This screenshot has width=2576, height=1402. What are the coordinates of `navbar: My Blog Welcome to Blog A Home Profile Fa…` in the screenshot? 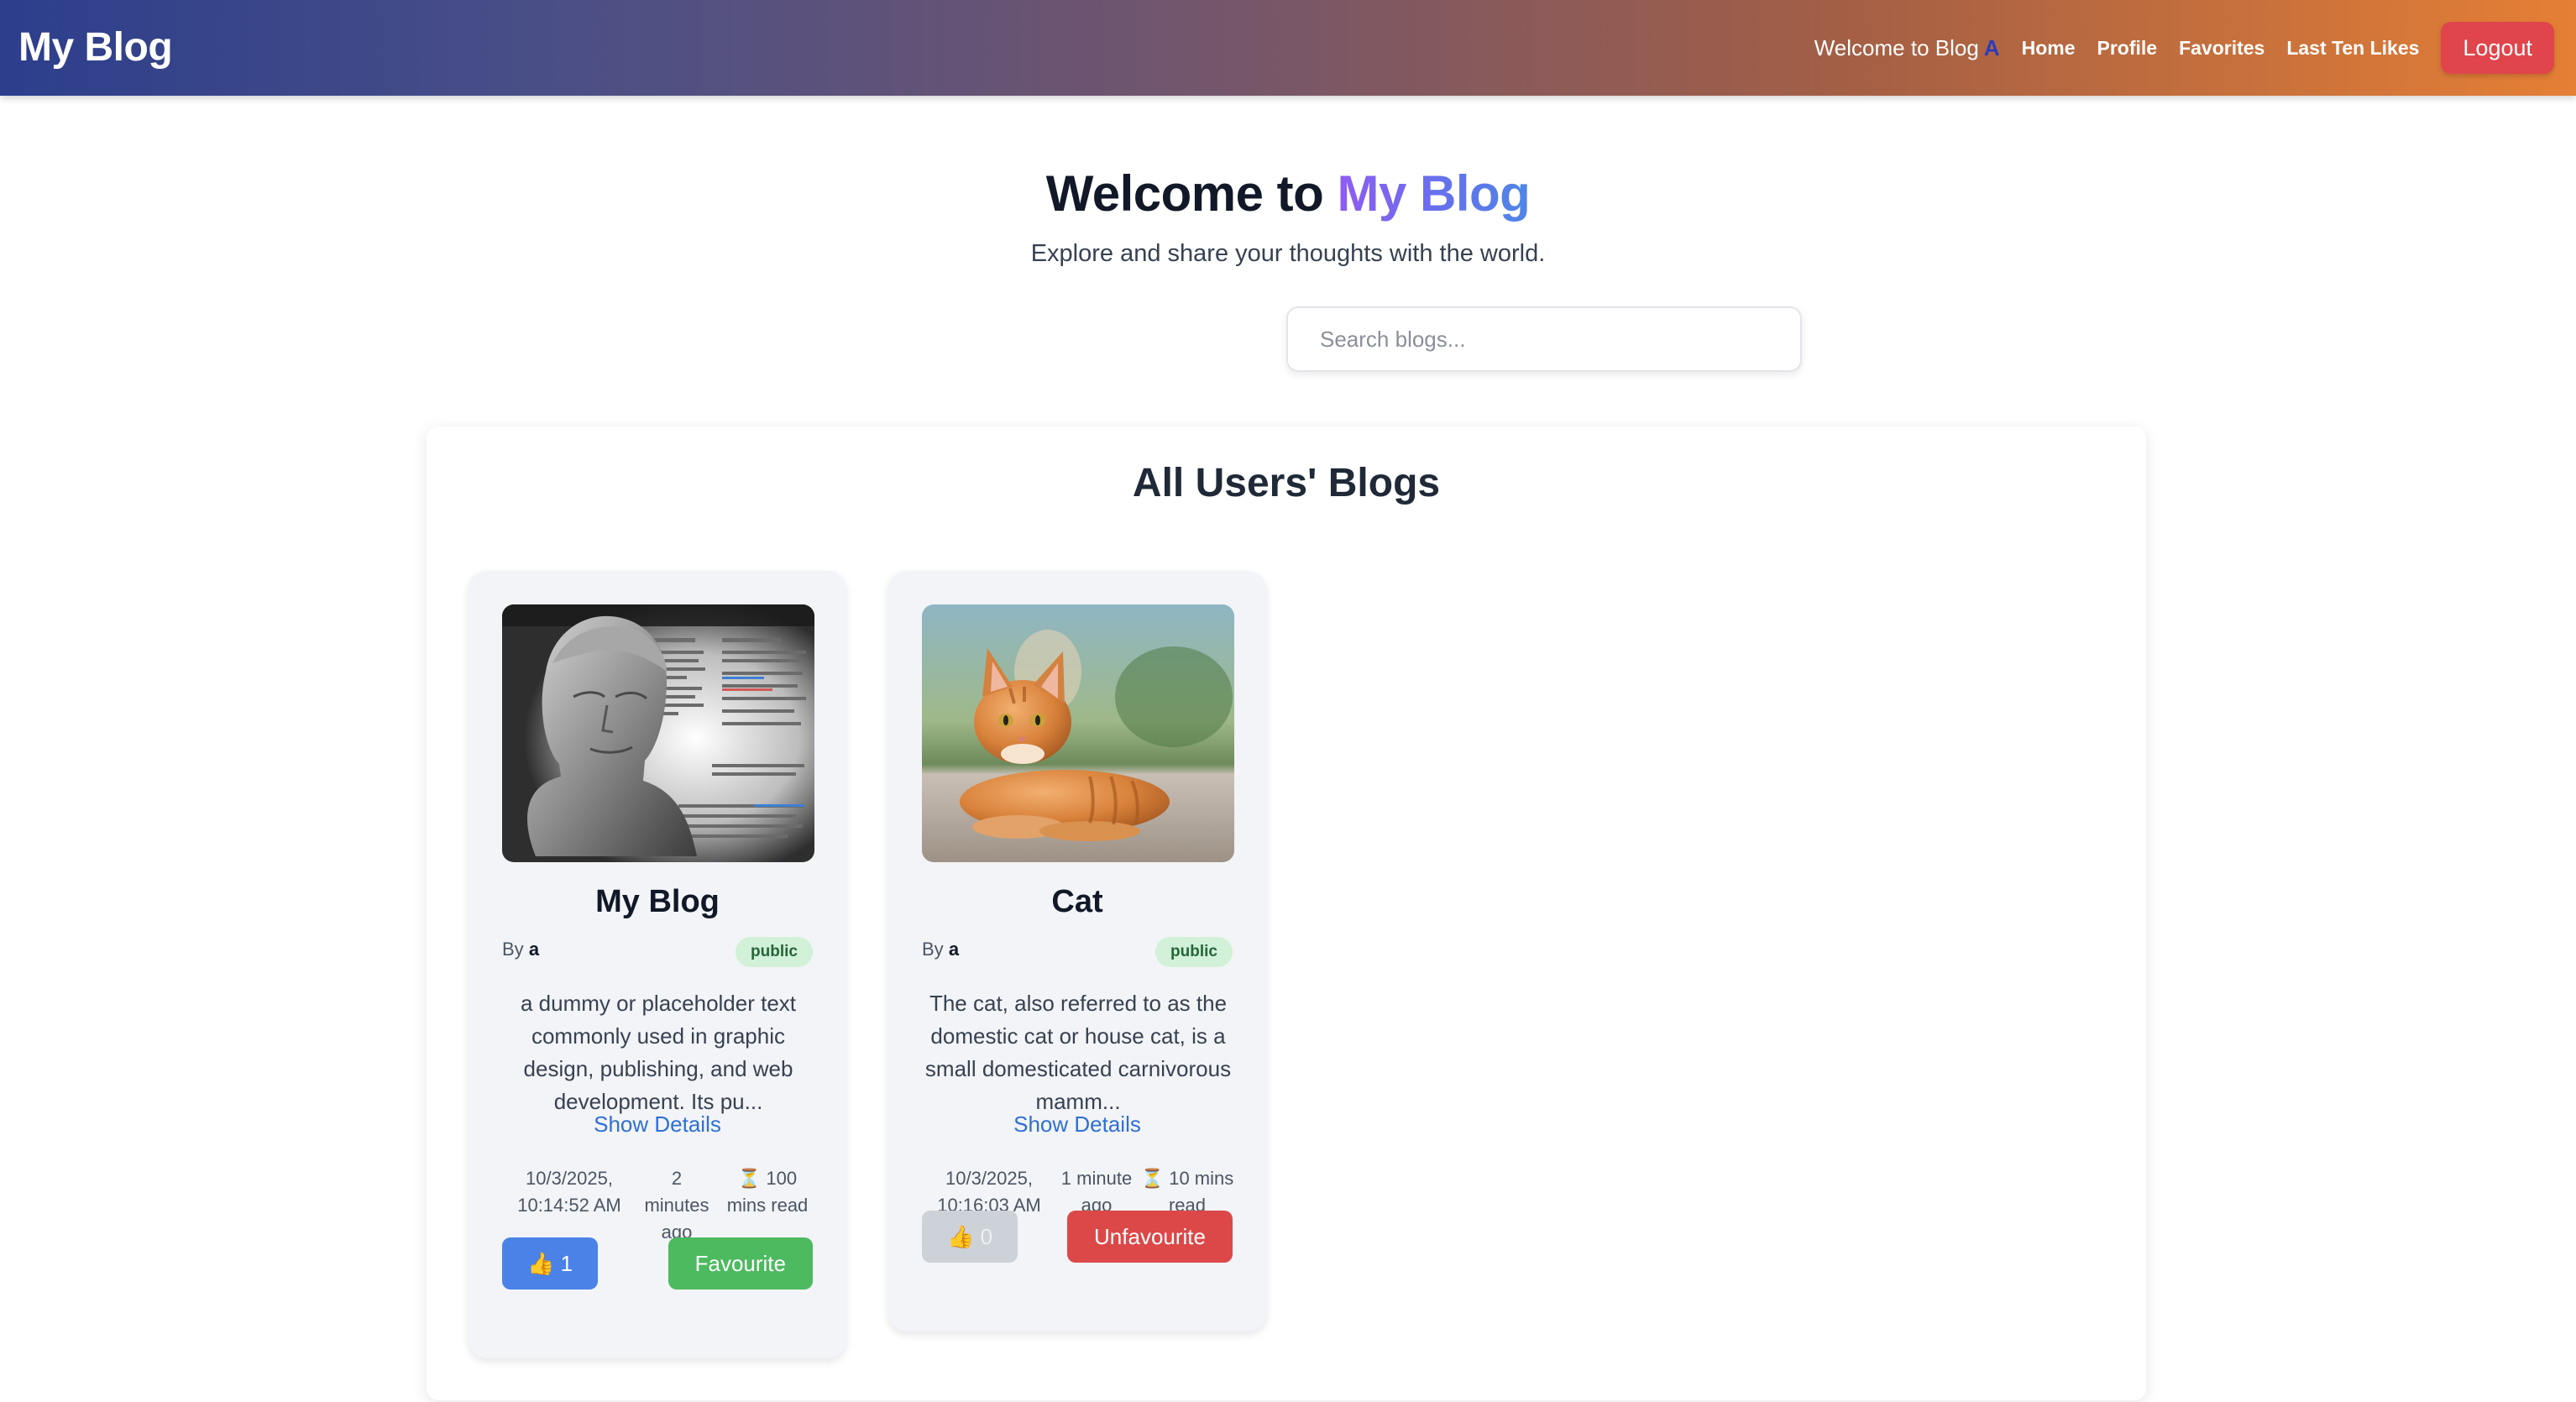 It's located at (1288, 48).